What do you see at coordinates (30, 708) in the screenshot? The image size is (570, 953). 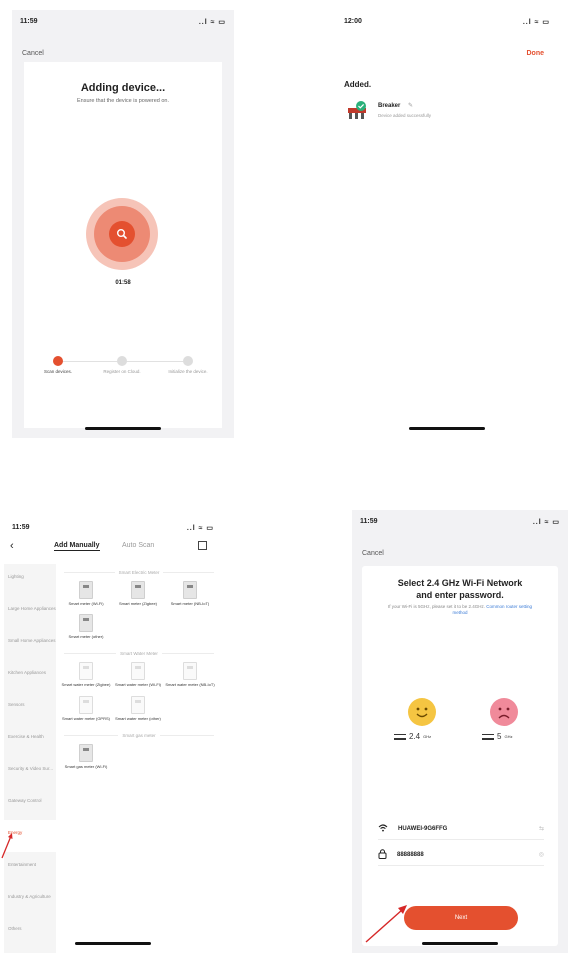 I see `sidebar-item: Sensors` at bounding box center [30, 708].